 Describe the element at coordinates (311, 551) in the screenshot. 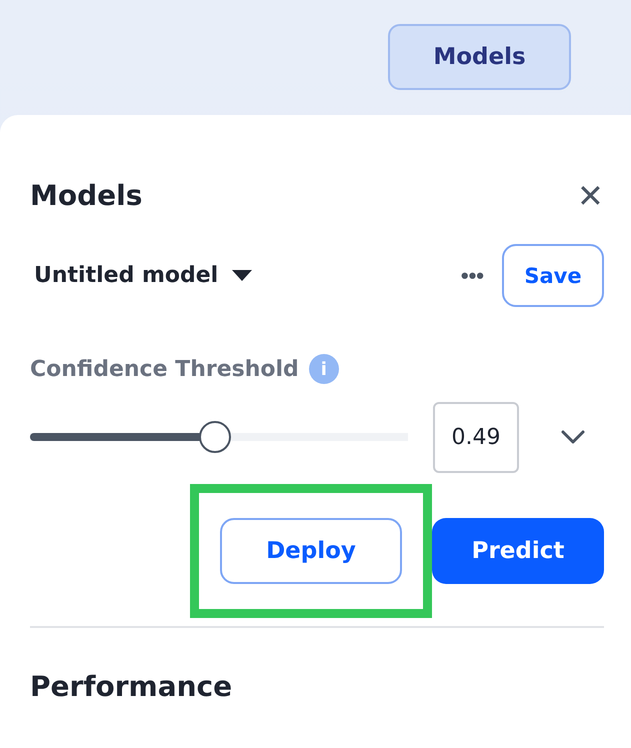

I see `deploy-button: Deploy` at that location.